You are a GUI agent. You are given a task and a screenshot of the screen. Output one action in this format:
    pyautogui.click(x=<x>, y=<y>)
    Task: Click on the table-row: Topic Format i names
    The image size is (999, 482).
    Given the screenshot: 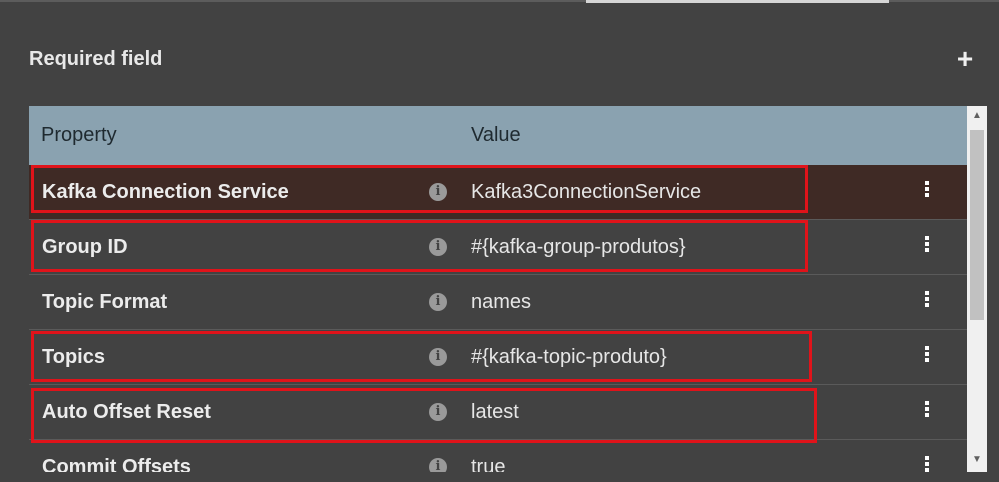 What is the action you would take?
    pyautogui.click(x=498, y=302)
    